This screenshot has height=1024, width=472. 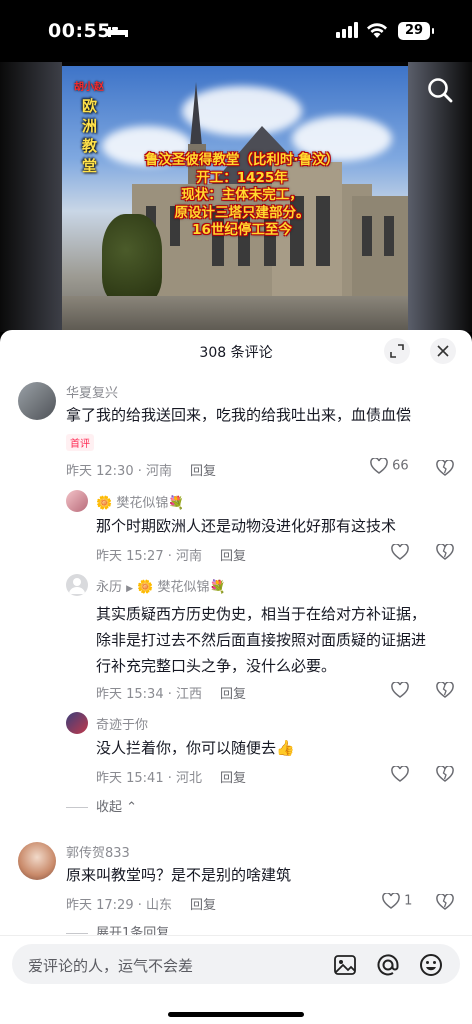 What do you see at coordinates (242, 177) in the screenshot?
I see `caption-line: 开工：1425年` at bounding box center [242, 177].